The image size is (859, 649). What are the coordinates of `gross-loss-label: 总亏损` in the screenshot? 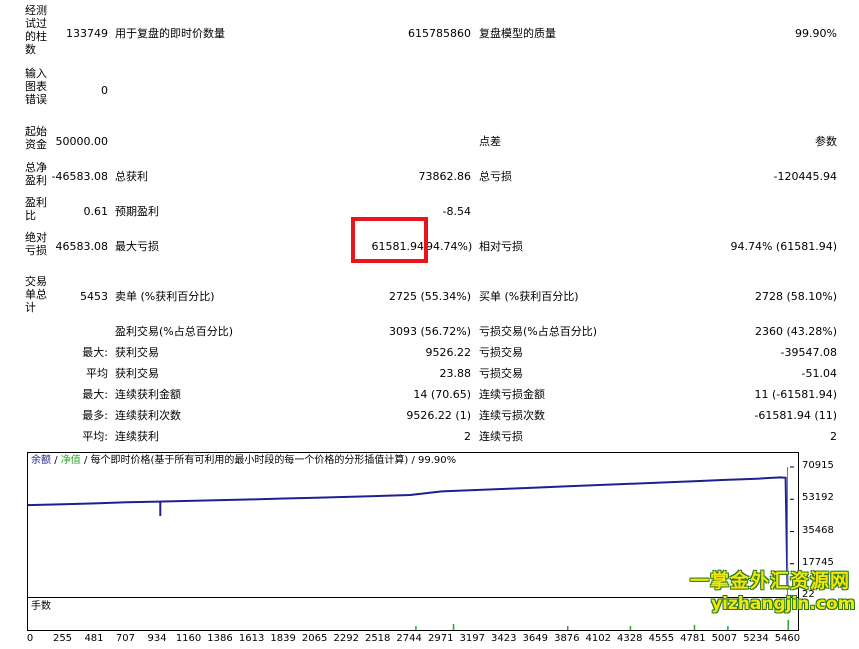 It's located at (495, 176).